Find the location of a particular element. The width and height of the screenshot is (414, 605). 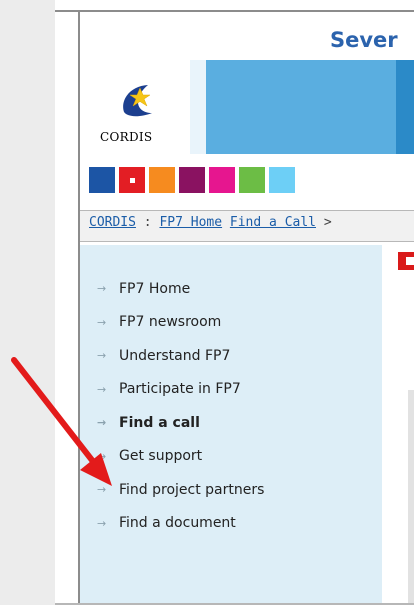

sidebar-item-find-project-partners: → Find project partners is located at coordinates (180, 490).